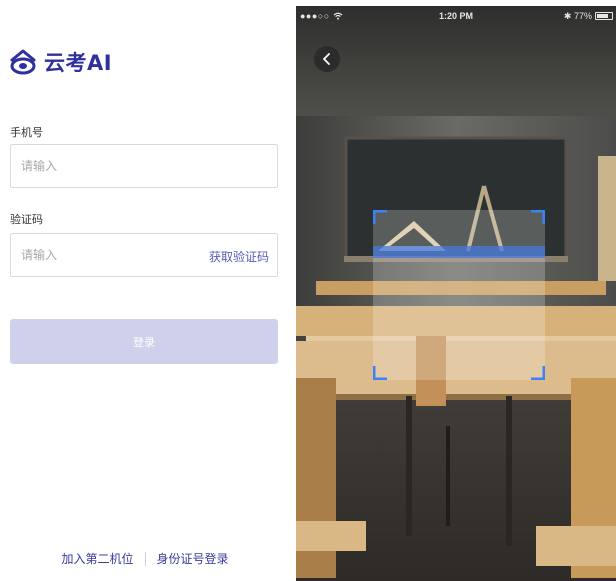 Image resolution: width=616 pixels, height=581 pixels. Describe the element at coordinates (456, 17) in the screenshot. I see `status-bar: ●●●○○ 1:20 PM ✱ 77%` at that location.